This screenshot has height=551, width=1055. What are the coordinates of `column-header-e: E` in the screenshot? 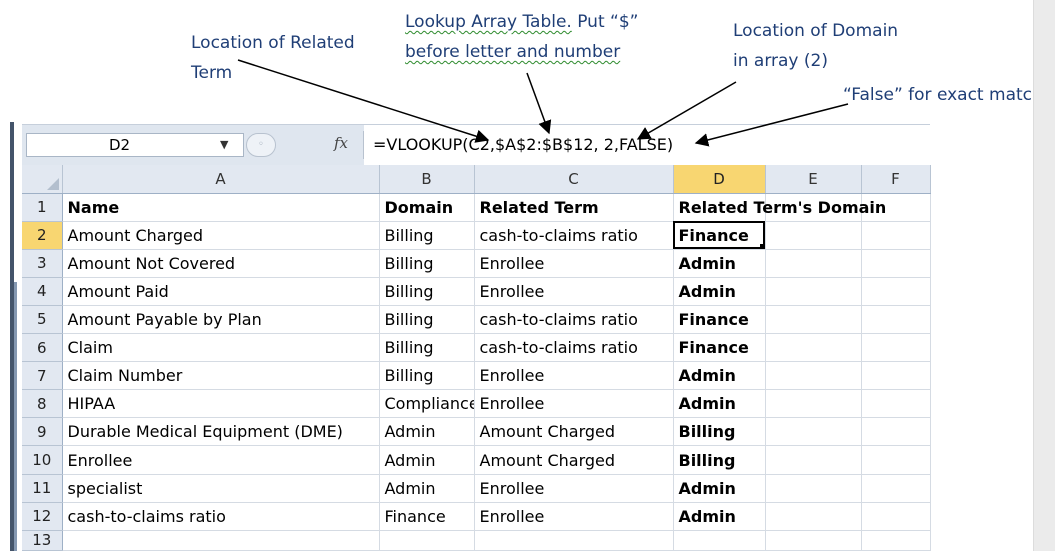 It's located at (813, 179).